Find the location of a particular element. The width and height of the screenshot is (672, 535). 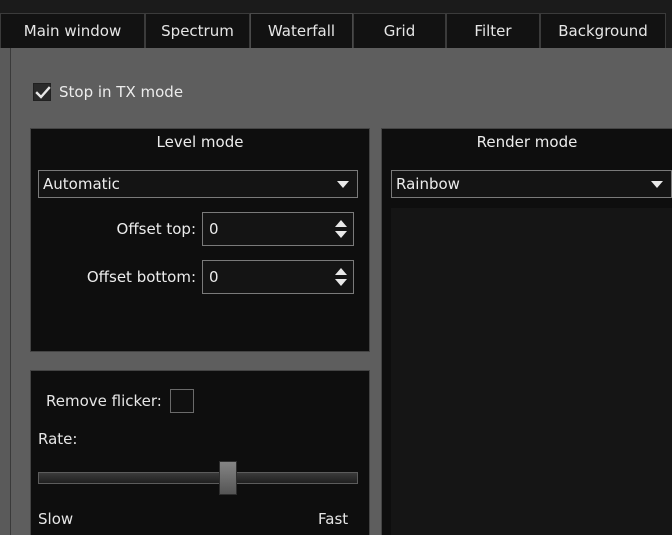

stop-tx-mode-checkbox is located at coordinates (42, 92).